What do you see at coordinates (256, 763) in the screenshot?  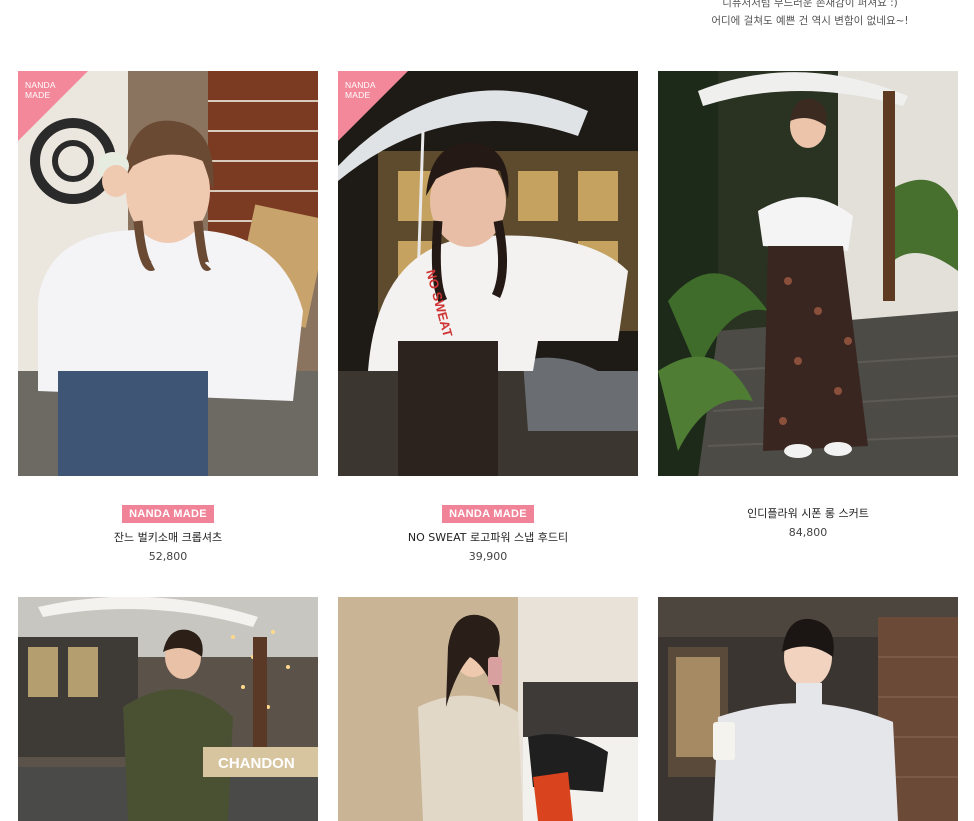 I see `chandon-sign-text: CHANDON` at bounding box center [256, 763].